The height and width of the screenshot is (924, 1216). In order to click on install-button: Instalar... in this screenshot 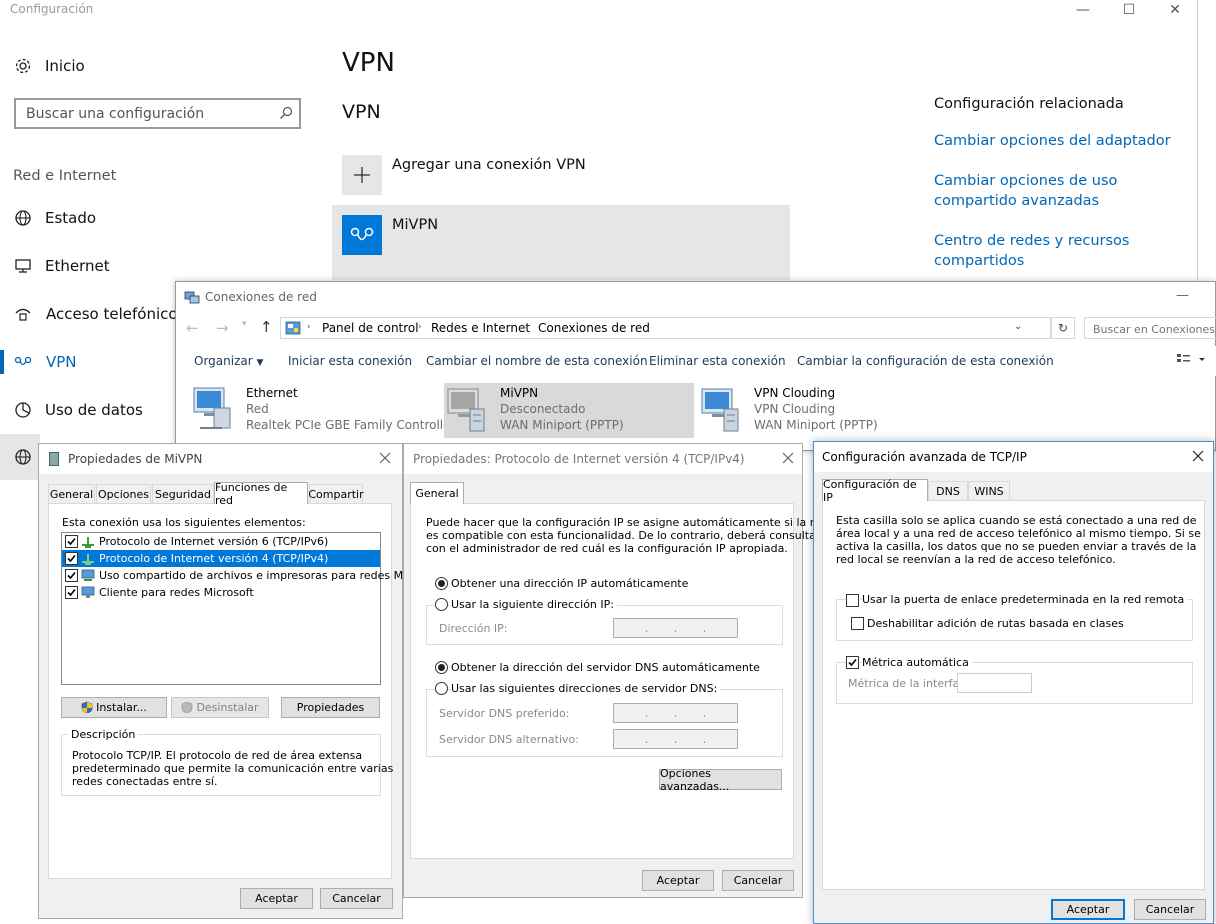, I will do `click(114, 707)`.